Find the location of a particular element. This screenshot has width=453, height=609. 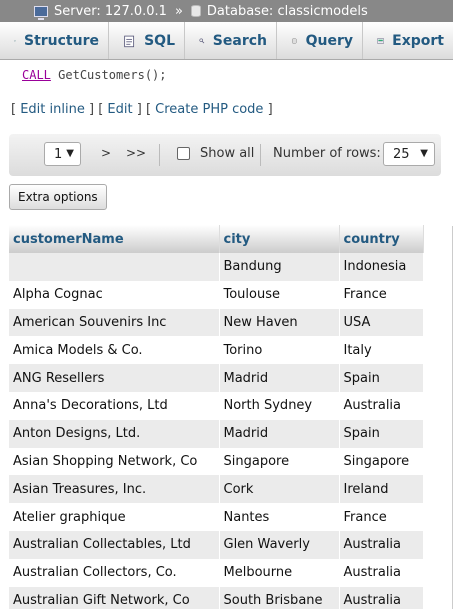

cell-city: New Haven is located at coordinates (279, 322).